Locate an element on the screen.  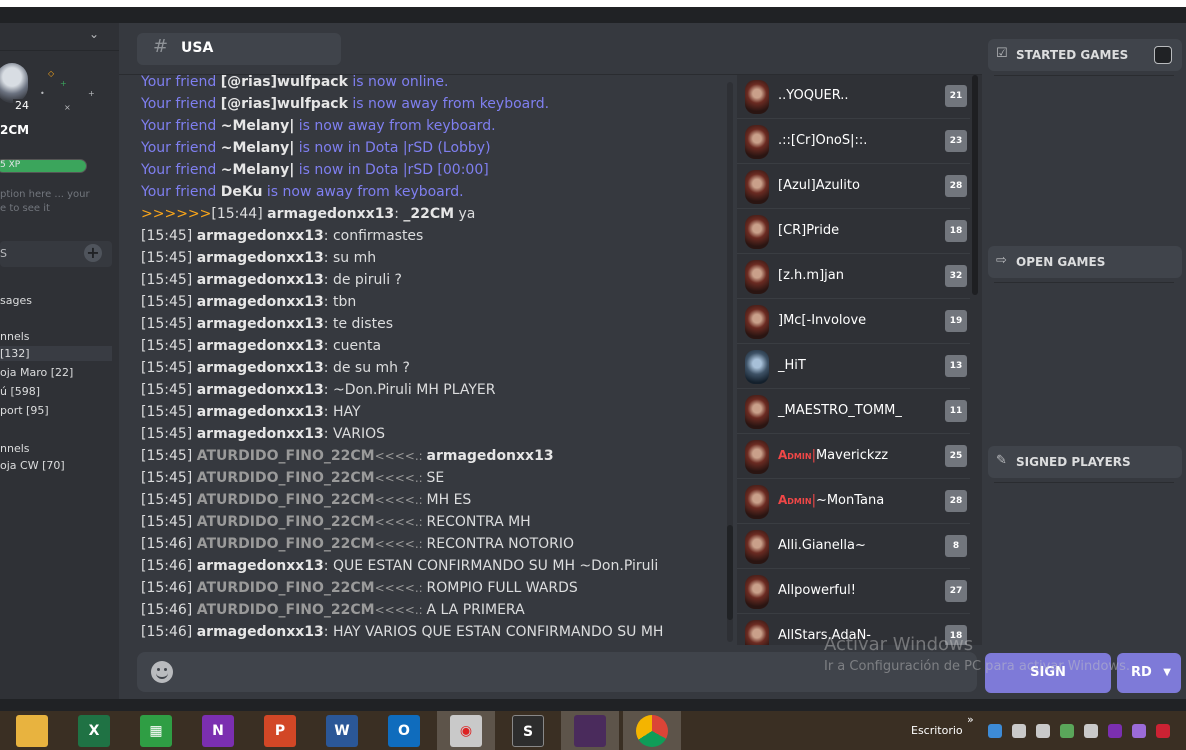
user-name: Allpowerful! is located at coordinates (817, 590).